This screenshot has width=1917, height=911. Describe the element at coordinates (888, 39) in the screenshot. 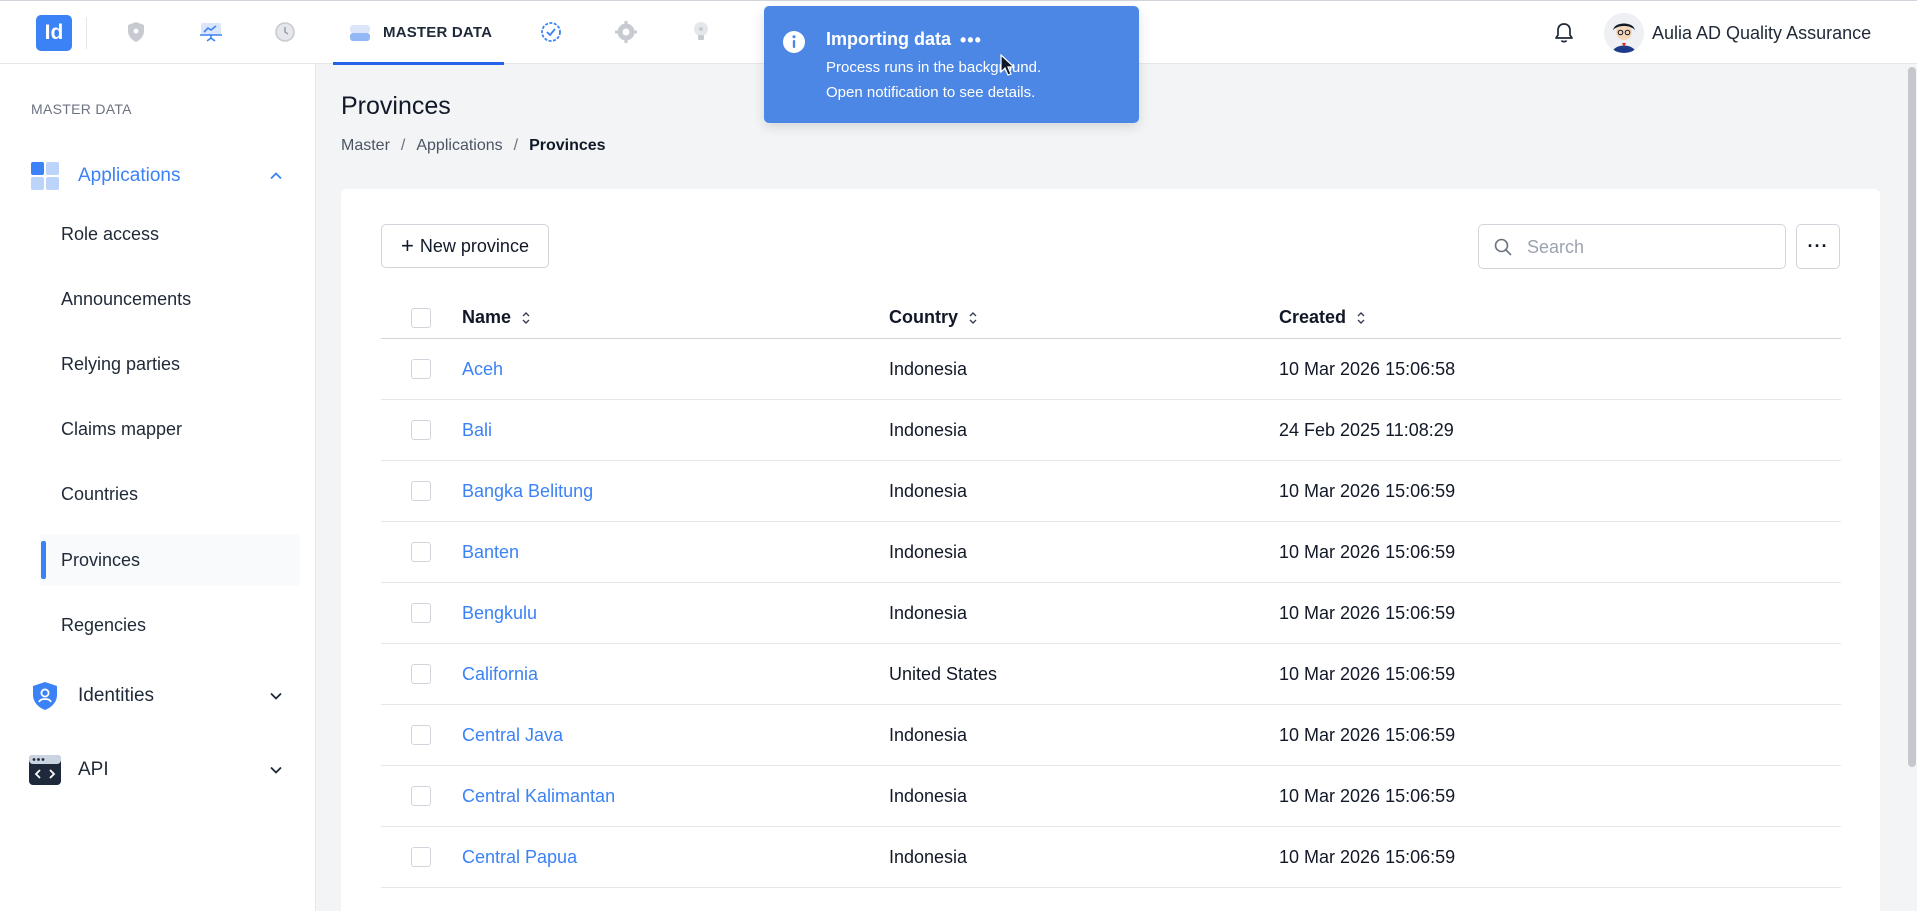

I see `toast-title: Importing data` at that location.